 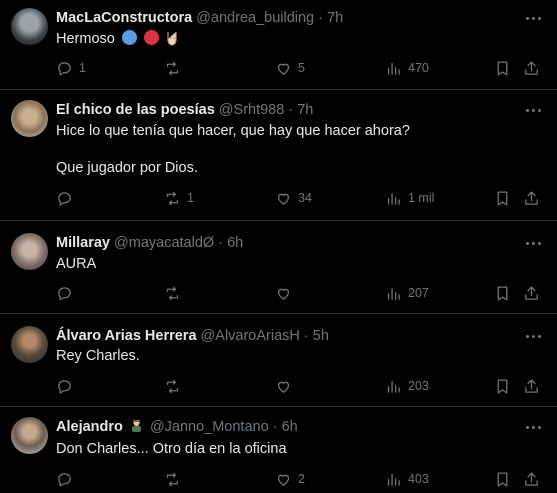 I want to click on views-button: 207, so click(x=407, y=293).